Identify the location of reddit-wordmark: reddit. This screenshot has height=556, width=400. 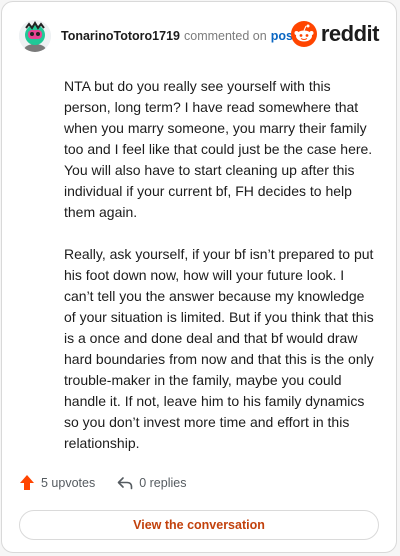
(350, 33).